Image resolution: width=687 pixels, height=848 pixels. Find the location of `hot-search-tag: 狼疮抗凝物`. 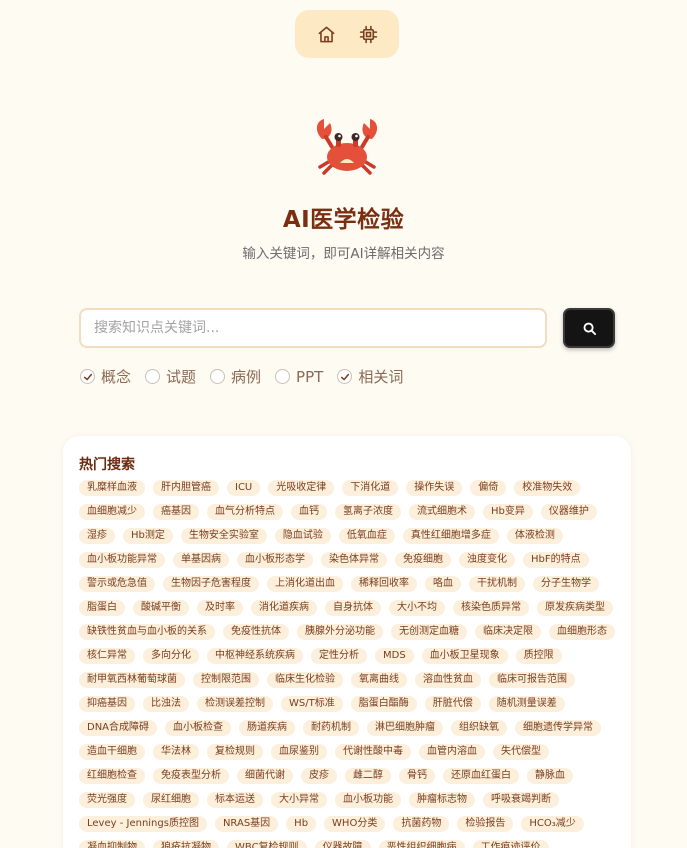

hot-search-tag: 狼疮抗凝物 is located at coordinates (186, 844).